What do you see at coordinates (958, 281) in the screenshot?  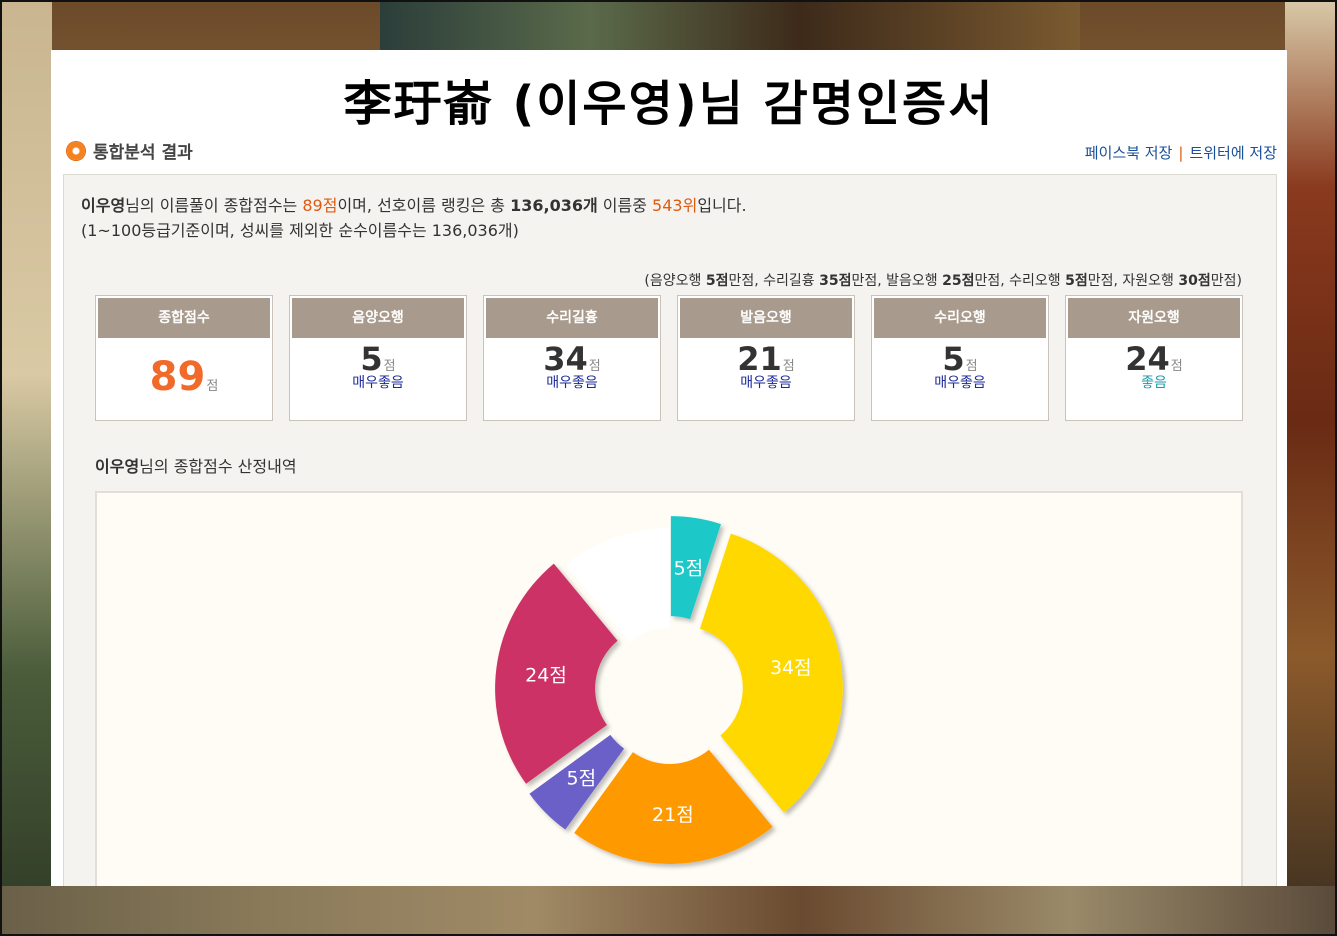 I see `note-value: 25점` at bounding box center [958, 281].